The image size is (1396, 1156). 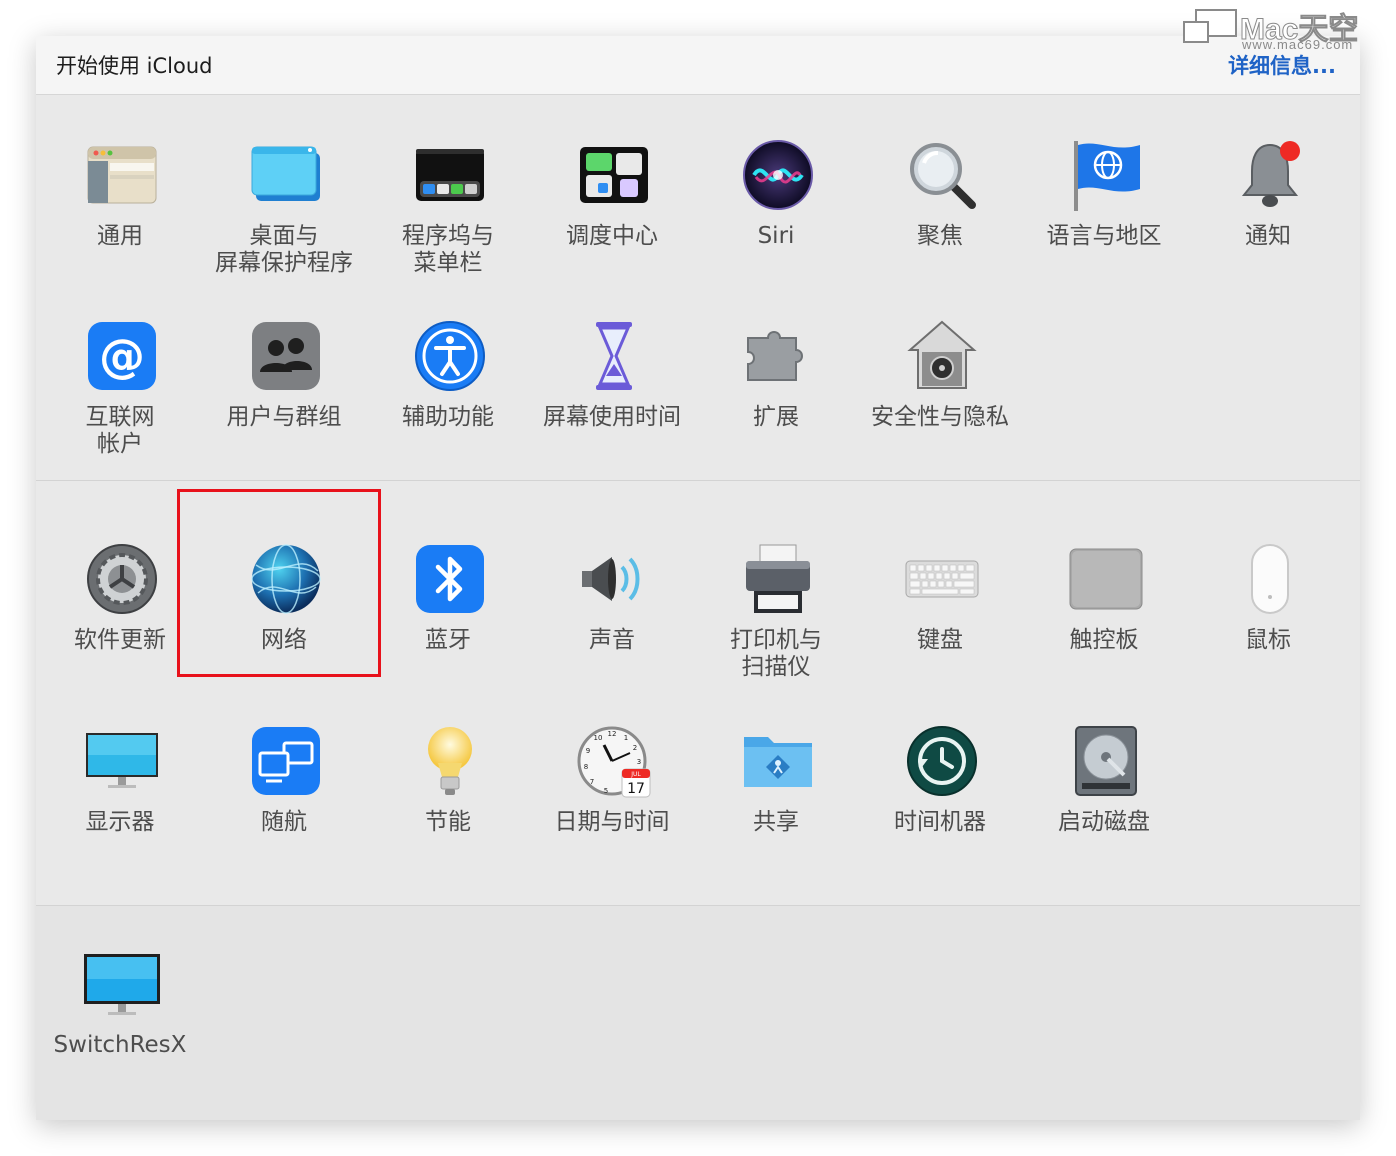 What do you see at coordinates (448, 408) in the screenshot?
I see `pref-accessibility: 辅助功能` at bounding box center [448, 408].